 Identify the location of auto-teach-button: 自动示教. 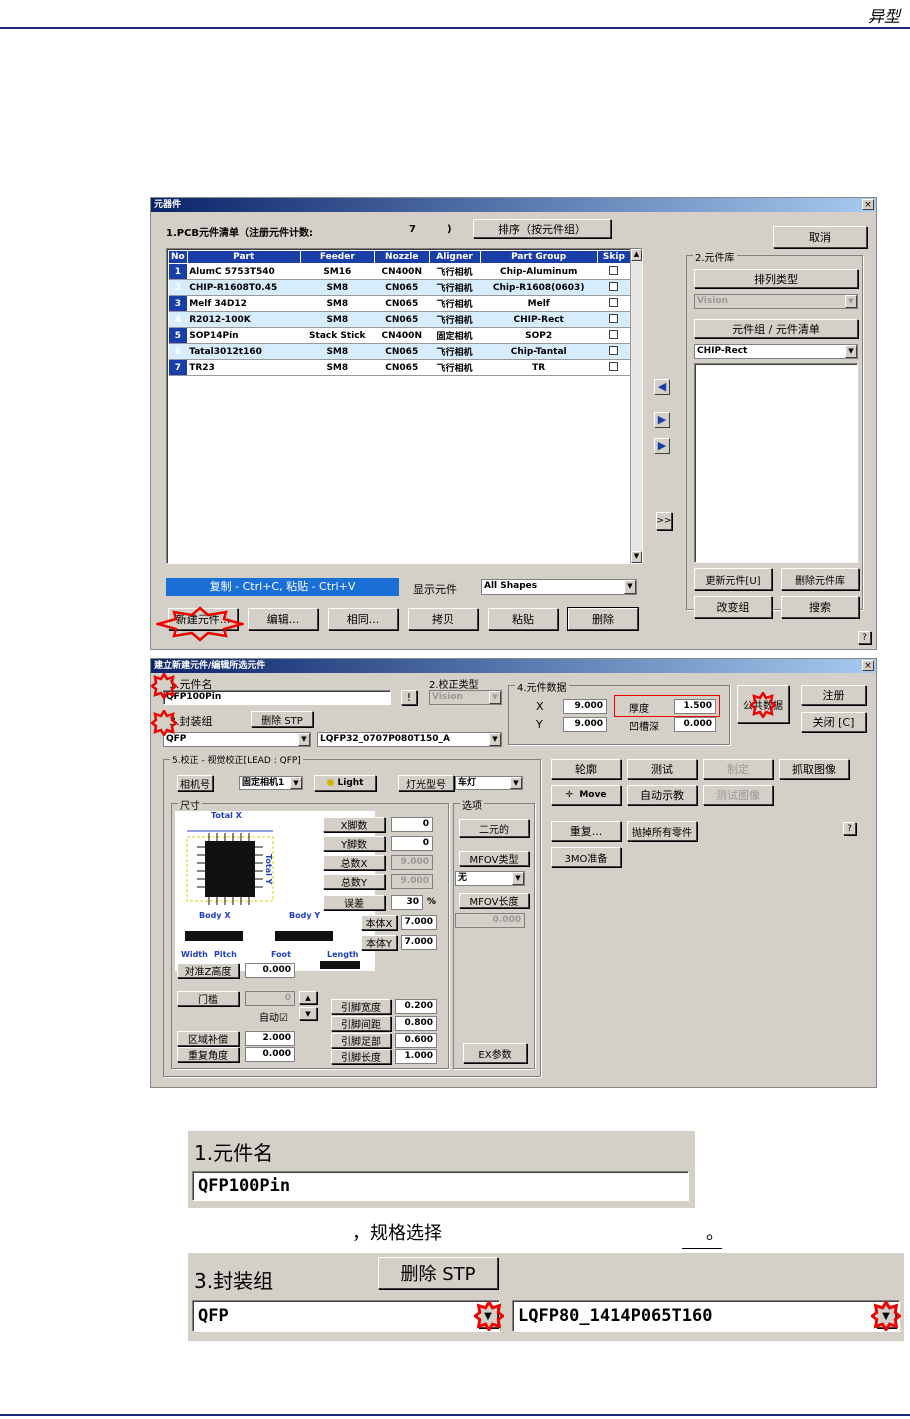
(662, 795).